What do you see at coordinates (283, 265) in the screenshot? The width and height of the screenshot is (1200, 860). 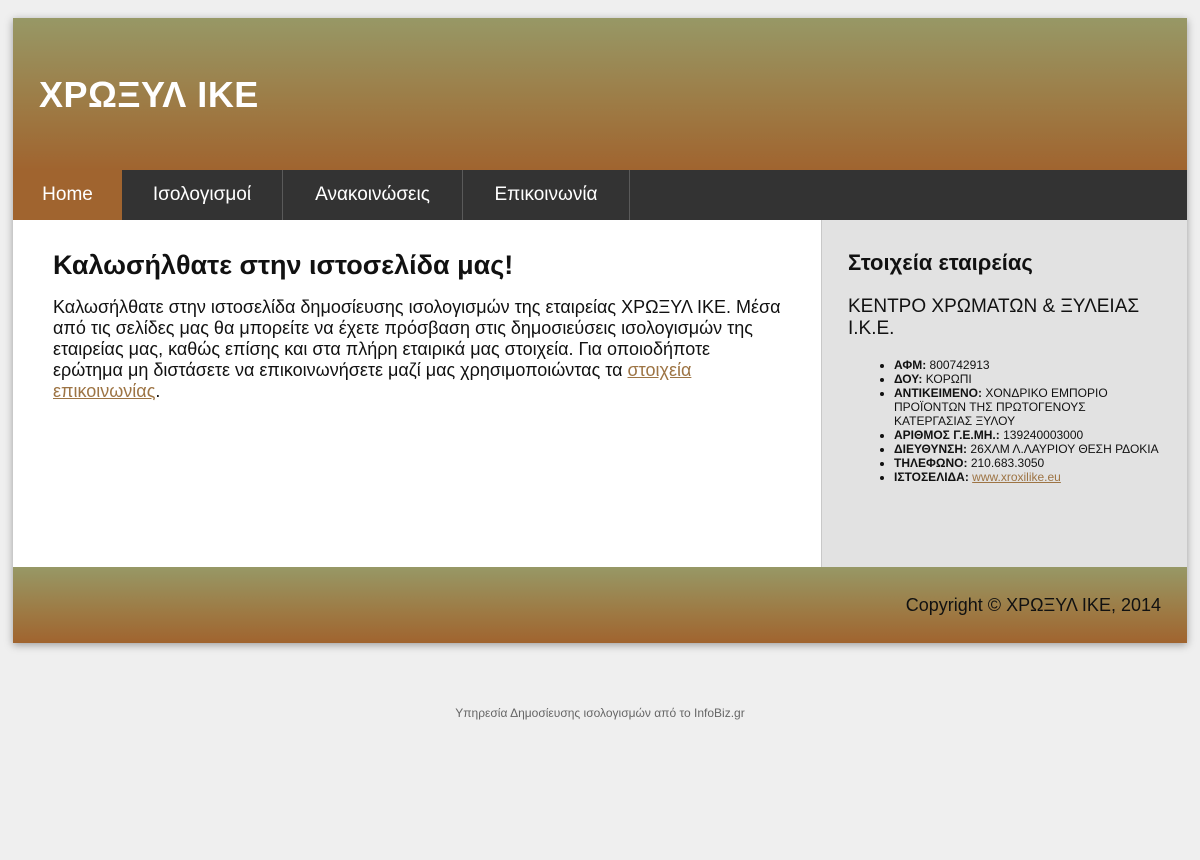 I see `page-title: Καλωσήλθατε στην ιστοσελίδα μας!` at bounding box center [283, 265].